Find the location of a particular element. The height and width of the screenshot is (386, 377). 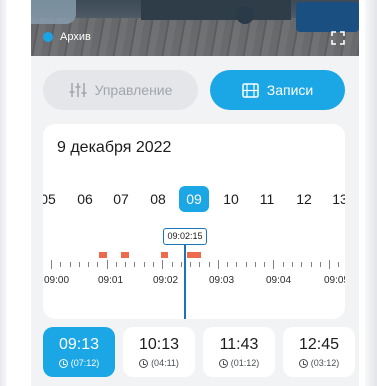

tab-manage-label: Управление is located at coordinates (133, 90).